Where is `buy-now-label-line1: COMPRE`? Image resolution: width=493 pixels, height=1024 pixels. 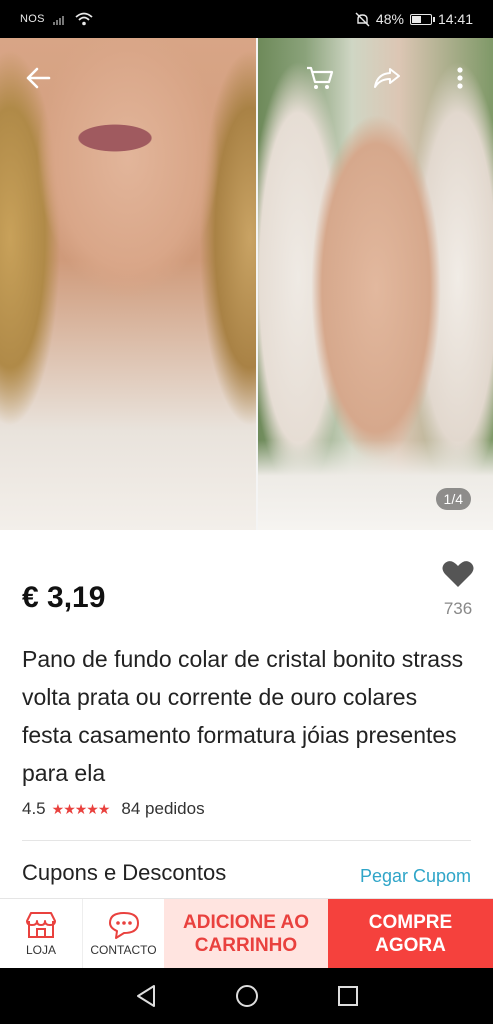 buy-now-label-line1: COMPRE is located at coordinates (410, 922).